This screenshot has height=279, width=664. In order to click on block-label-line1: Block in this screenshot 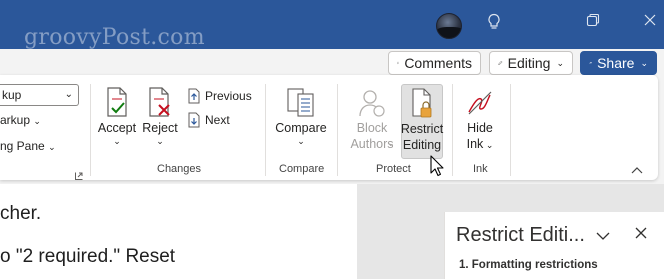, I will do `click(372, 128)`.